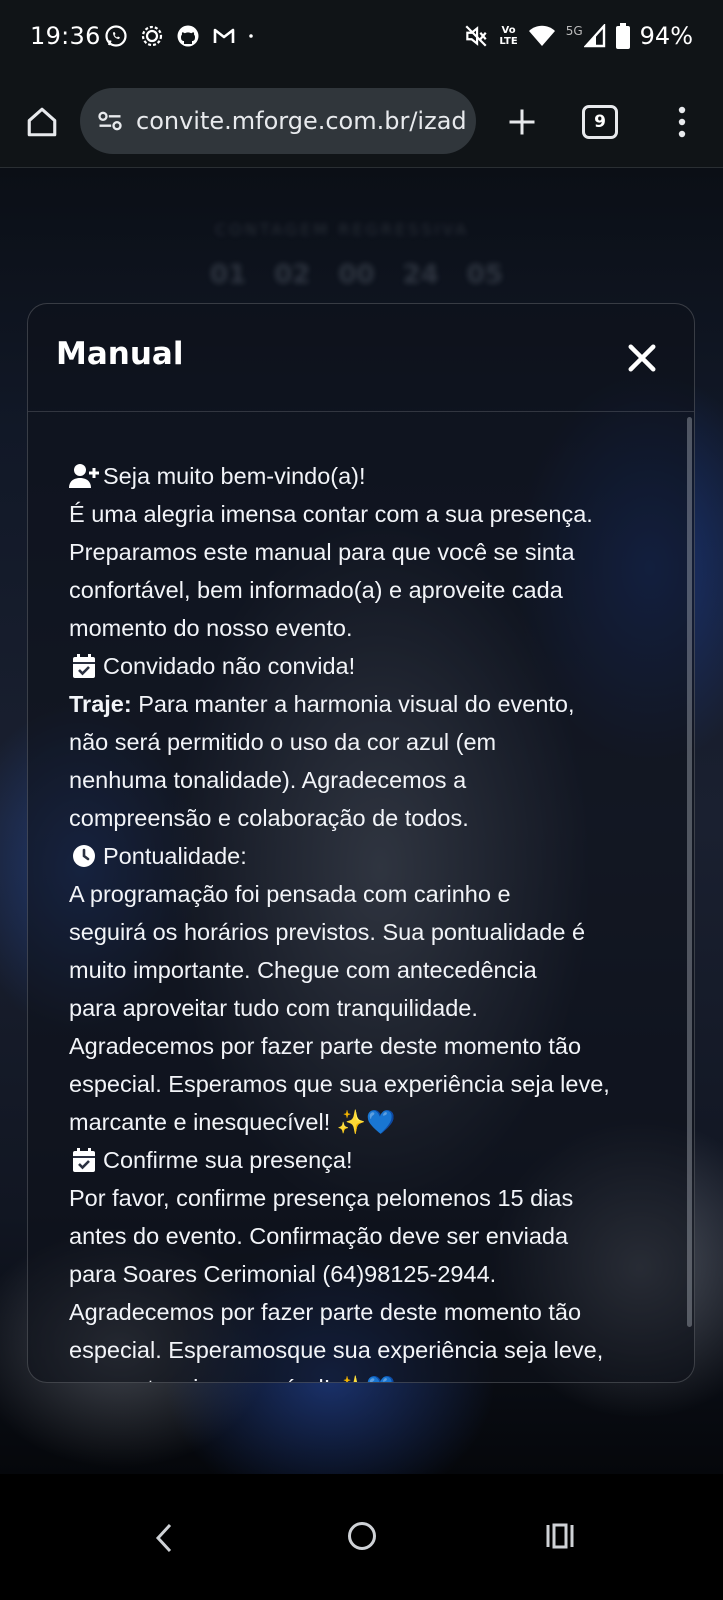  I want to click on home-icon, so click(42, 122).